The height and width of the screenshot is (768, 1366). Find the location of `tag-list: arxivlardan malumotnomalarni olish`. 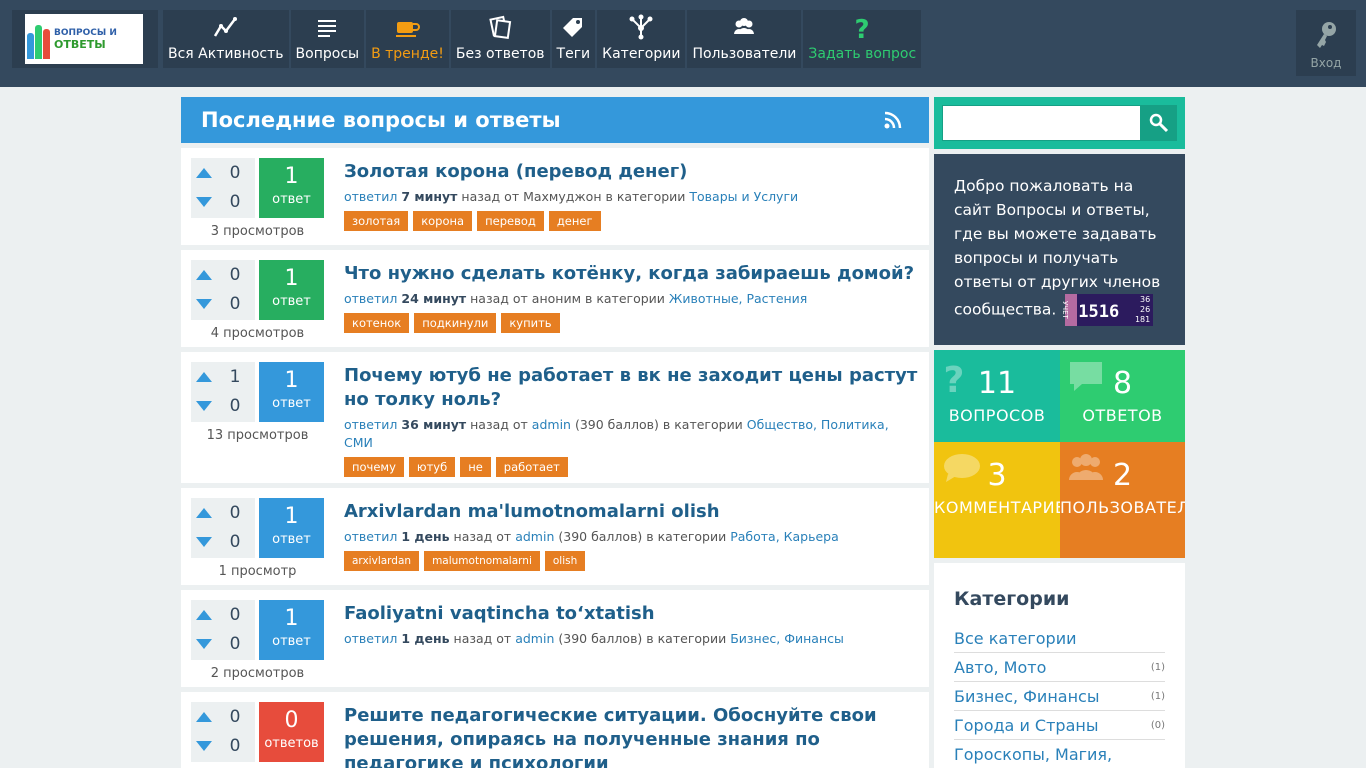

tag-list: arxivlardan malumotnomalarni olish is located at coordinates (631, 561).